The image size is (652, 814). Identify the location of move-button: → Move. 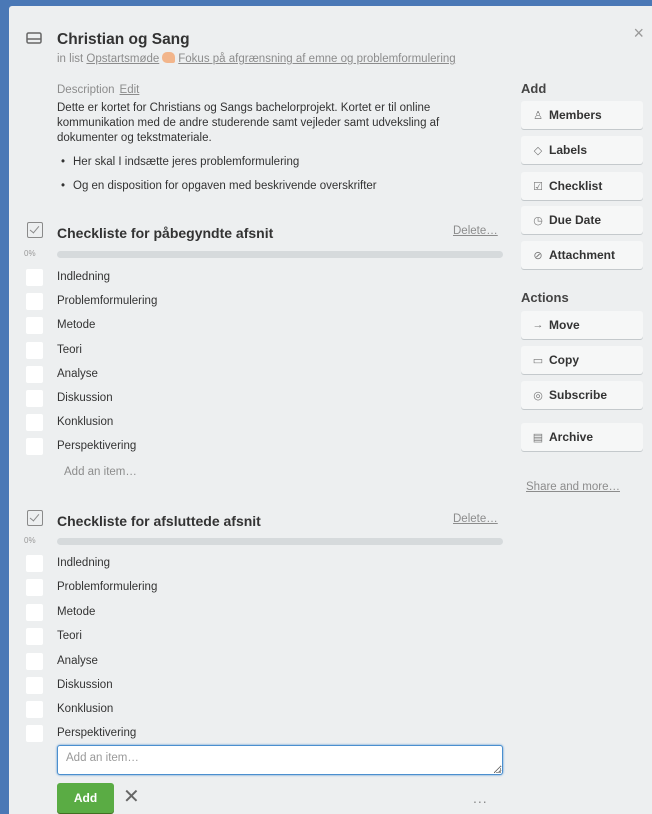
(582, 325).